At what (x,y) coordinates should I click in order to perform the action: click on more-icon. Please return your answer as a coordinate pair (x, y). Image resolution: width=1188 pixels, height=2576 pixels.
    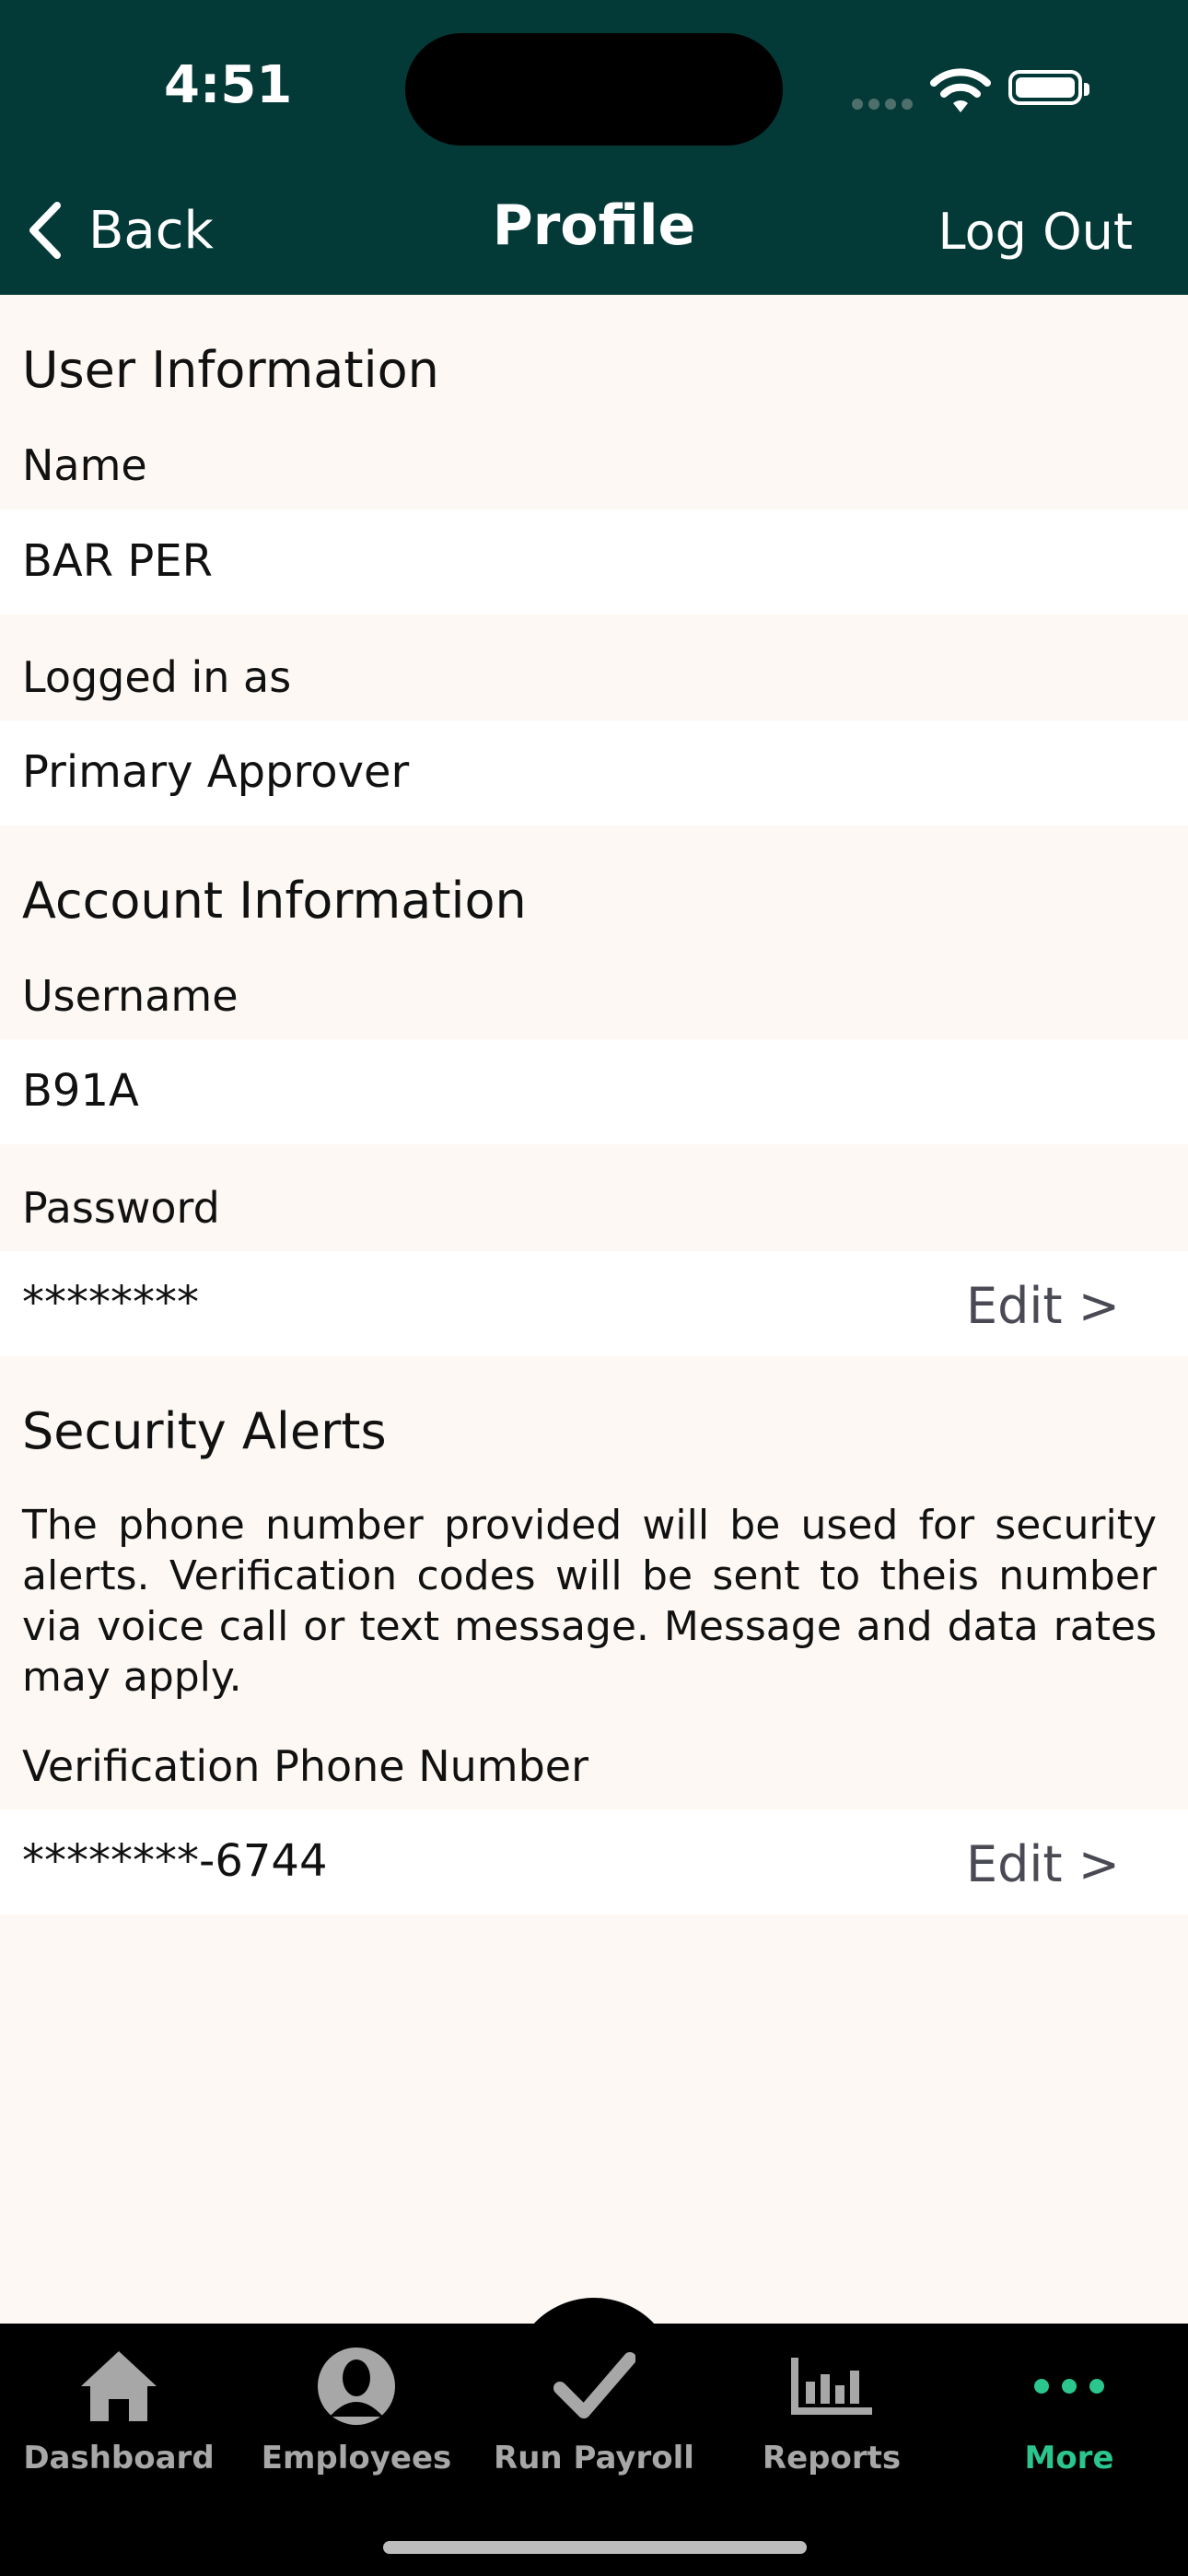
    Looking at the image, I should click on (1069, 2386).